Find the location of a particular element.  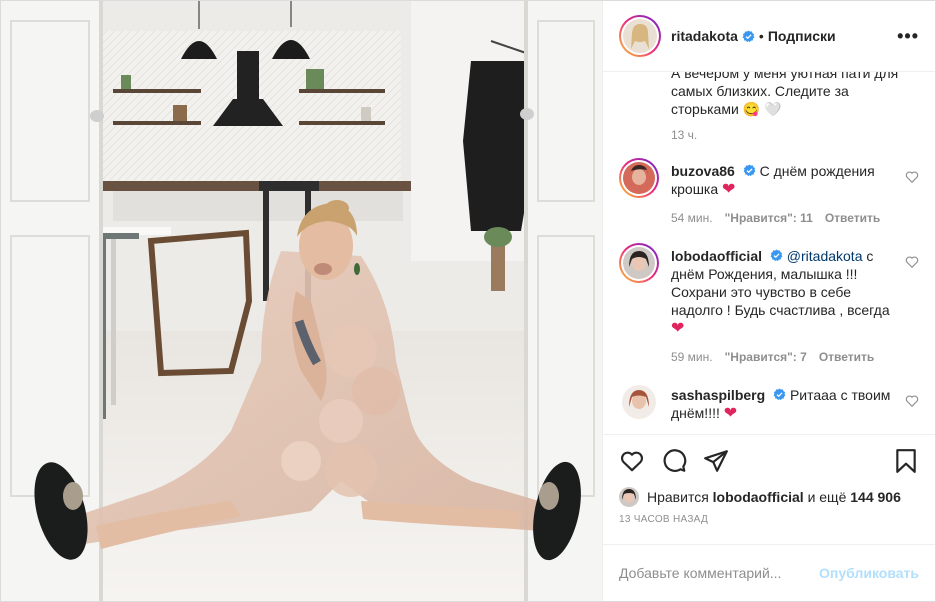

bookmark-icon is located at coordinates (906, 461).